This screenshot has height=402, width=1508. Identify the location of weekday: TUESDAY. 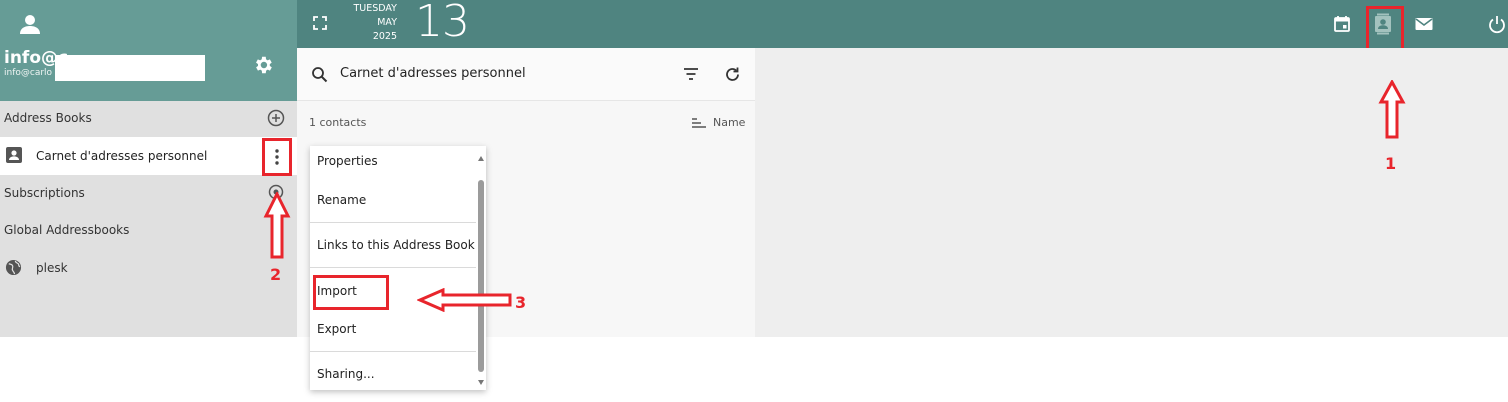
(375, 8).